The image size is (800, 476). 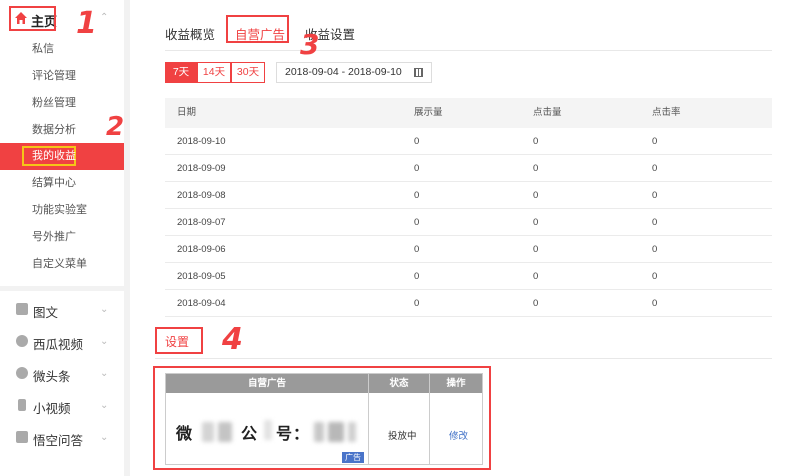 What do you see at coordinates (52, 409) in the screenshot?
I see `sidebar-section-label: 小视频` at bounding box center [52, 409].